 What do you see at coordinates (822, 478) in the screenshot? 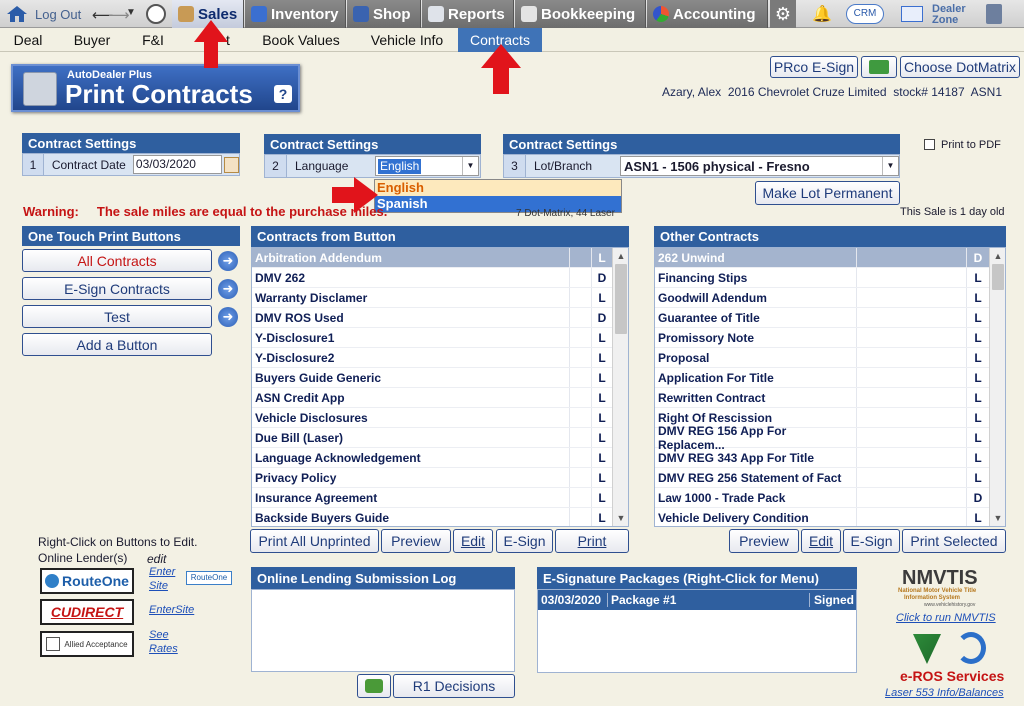
I see `table-row: DMV REG 256 Statement of Fact L` at bounding box center [822, 478].